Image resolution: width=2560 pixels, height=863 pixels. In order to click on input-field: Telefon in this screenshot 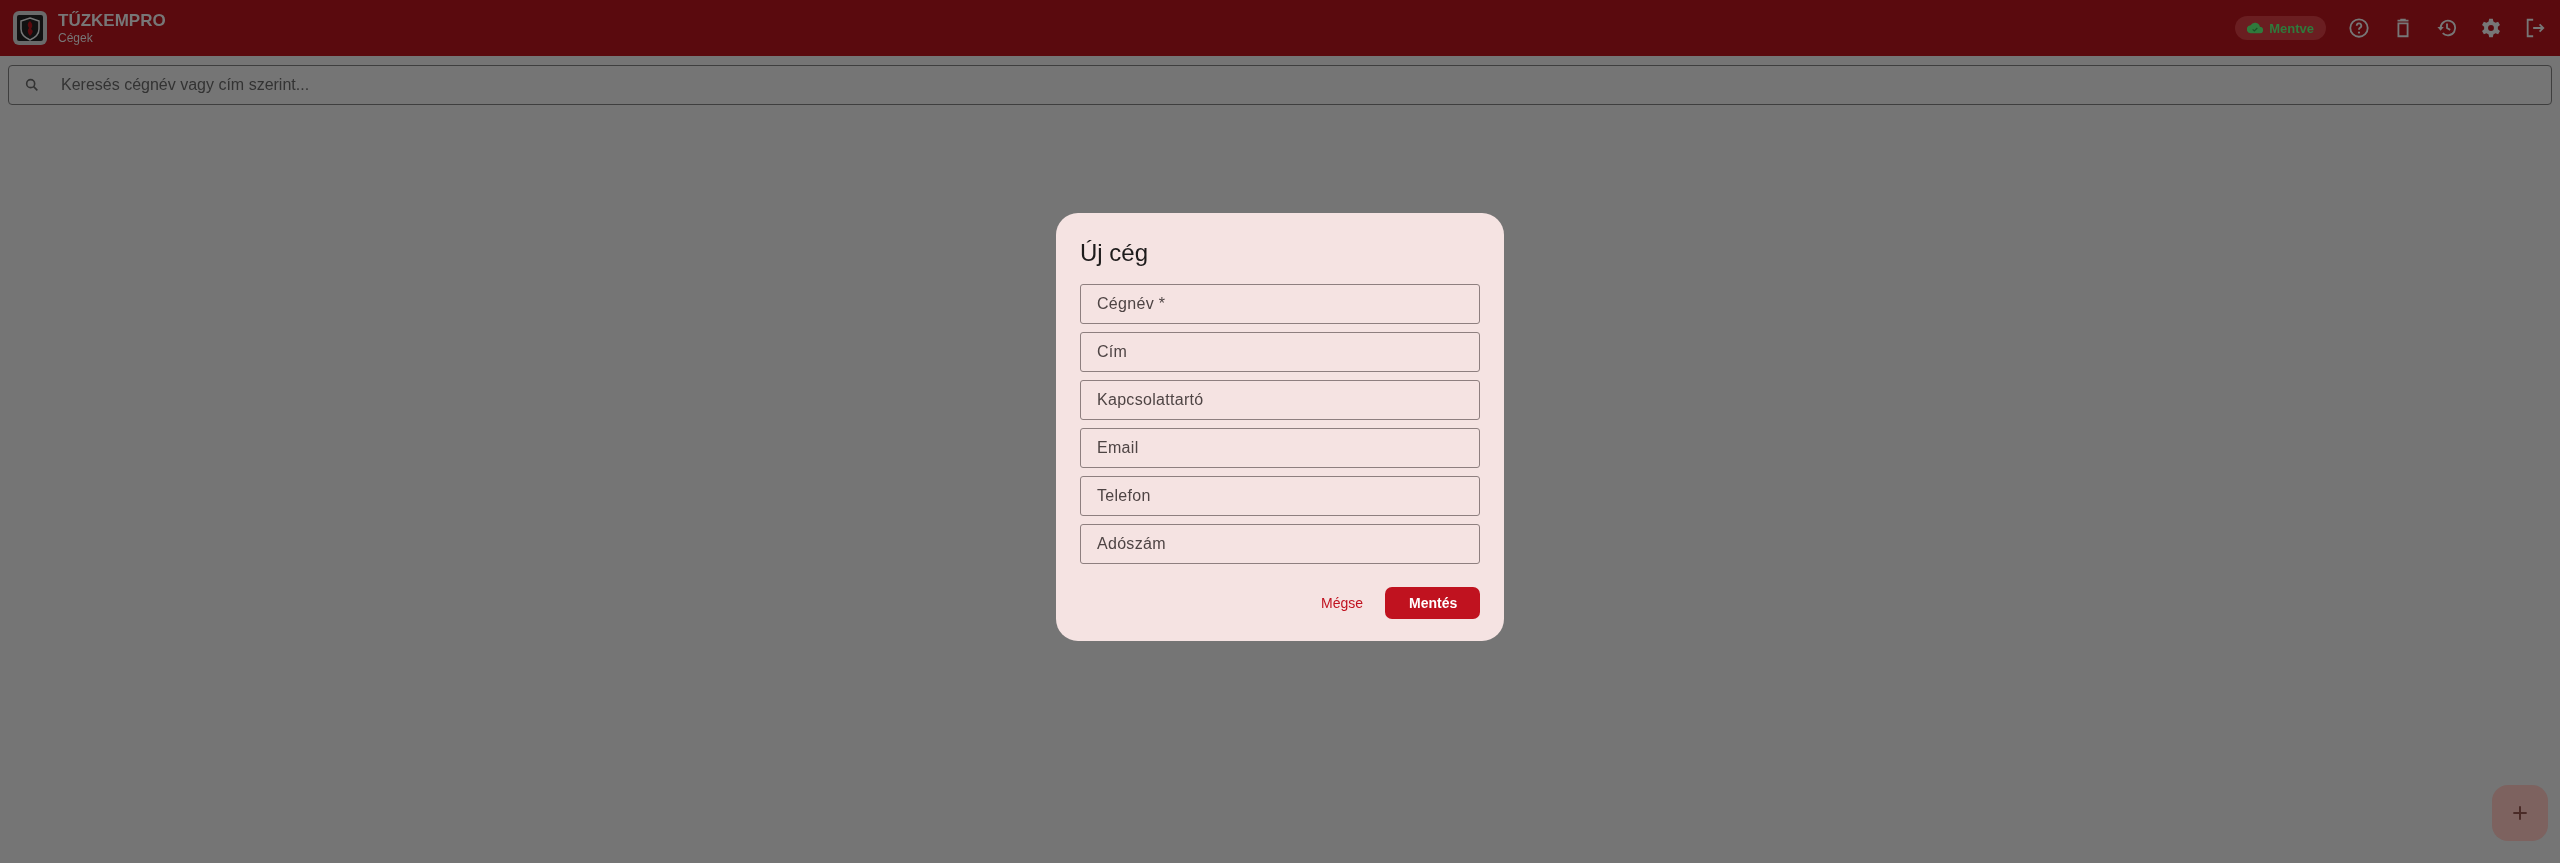, I will do `click(1280, 496)`.